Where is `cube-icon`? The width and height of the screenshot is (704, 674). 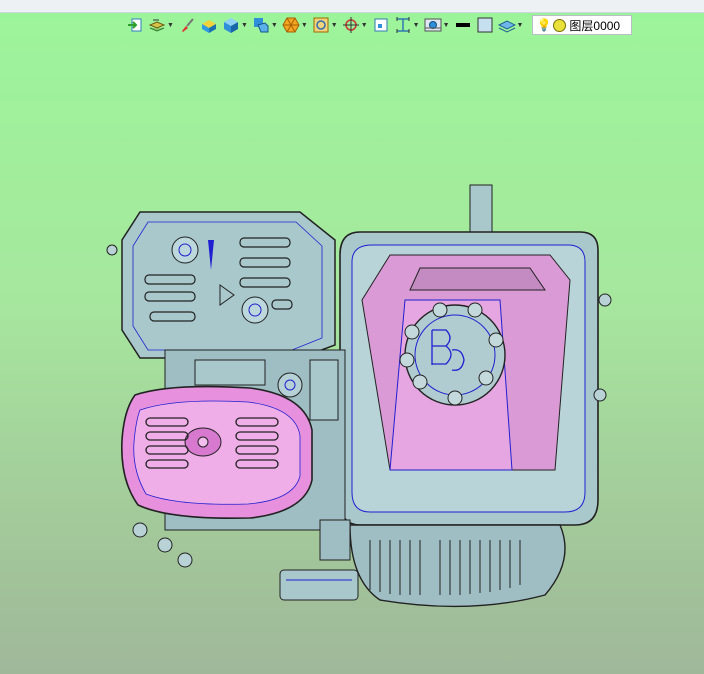
cube-icon is located at coordinates (231, 25).